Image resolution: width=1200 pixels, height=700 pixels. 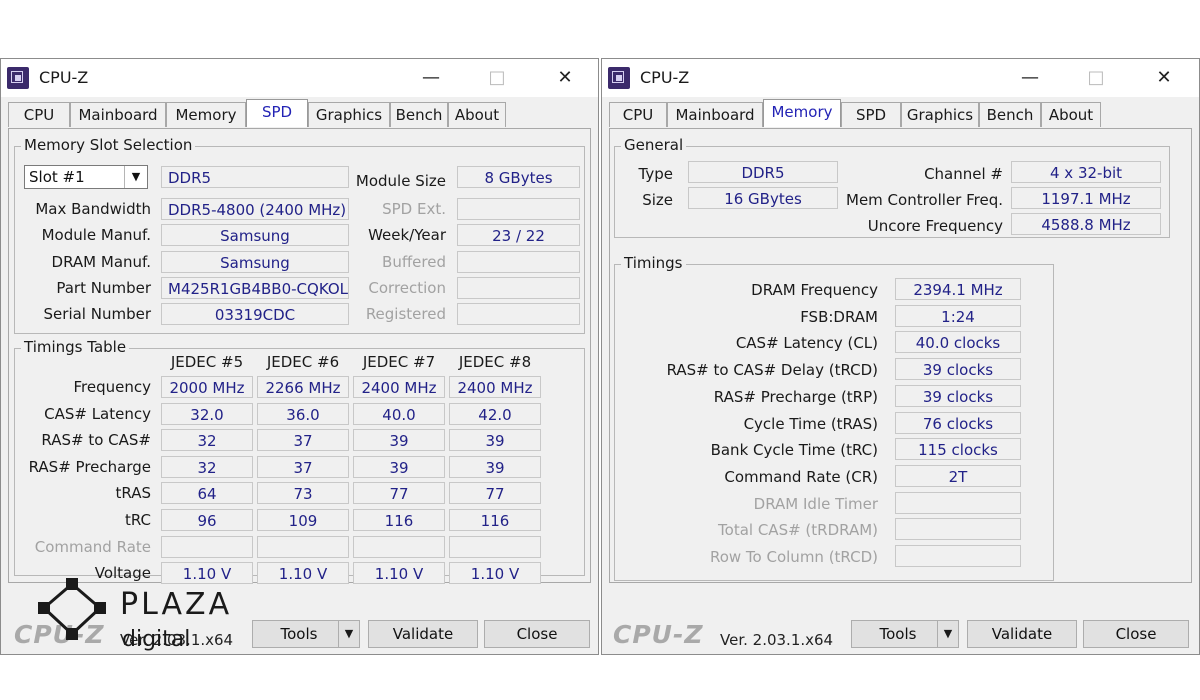 What do you see at coordinates (806, 343) in the screenshot?
I see `timing-label: CAS# Latency (CL)` at bounding box center [806, 343].